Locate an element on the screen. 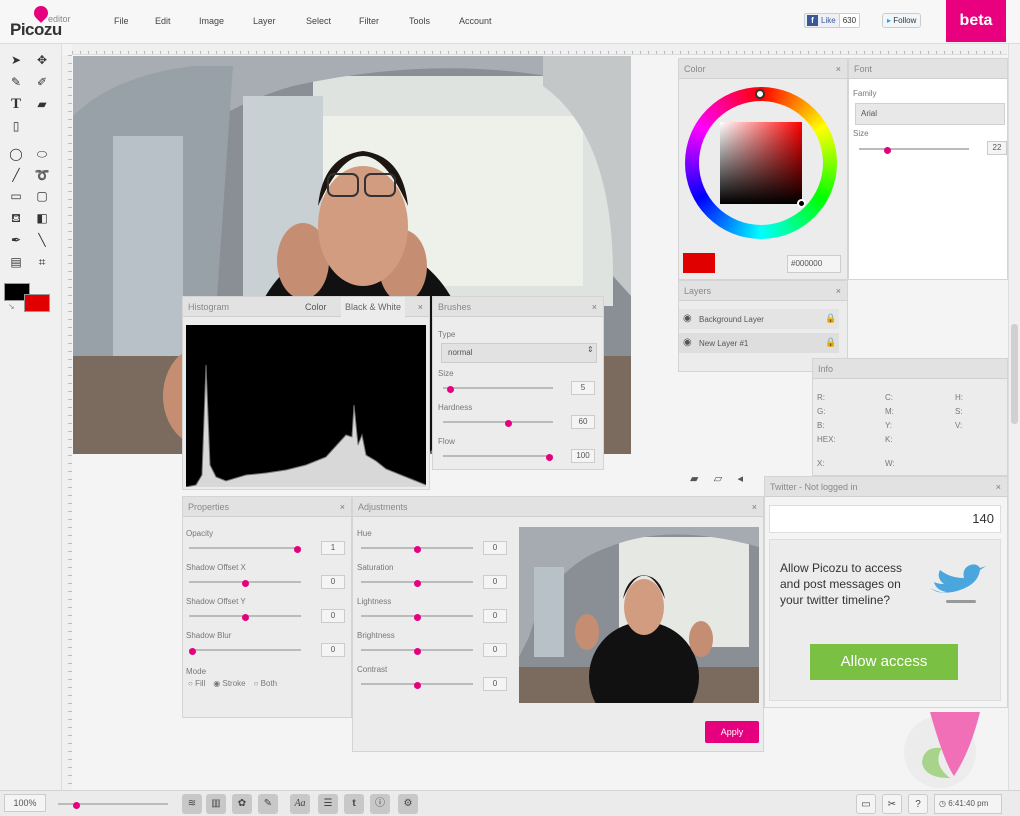  menu-layer: Layer is located at coordinates (264, 21).